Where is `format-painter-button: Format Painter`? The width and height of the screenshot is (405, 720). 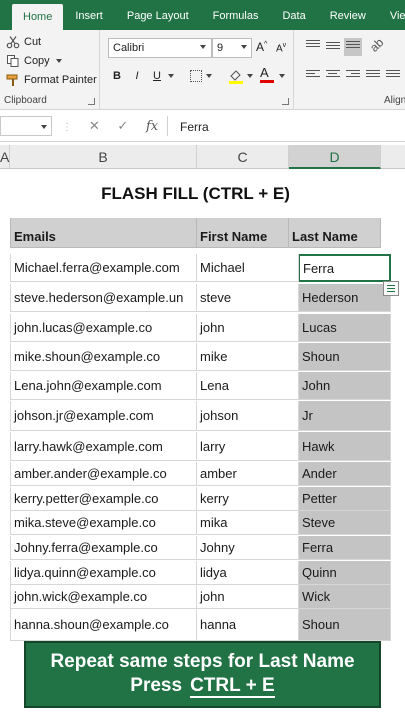
format-painter-button: Format Painter is located at coordinates (51, 80).